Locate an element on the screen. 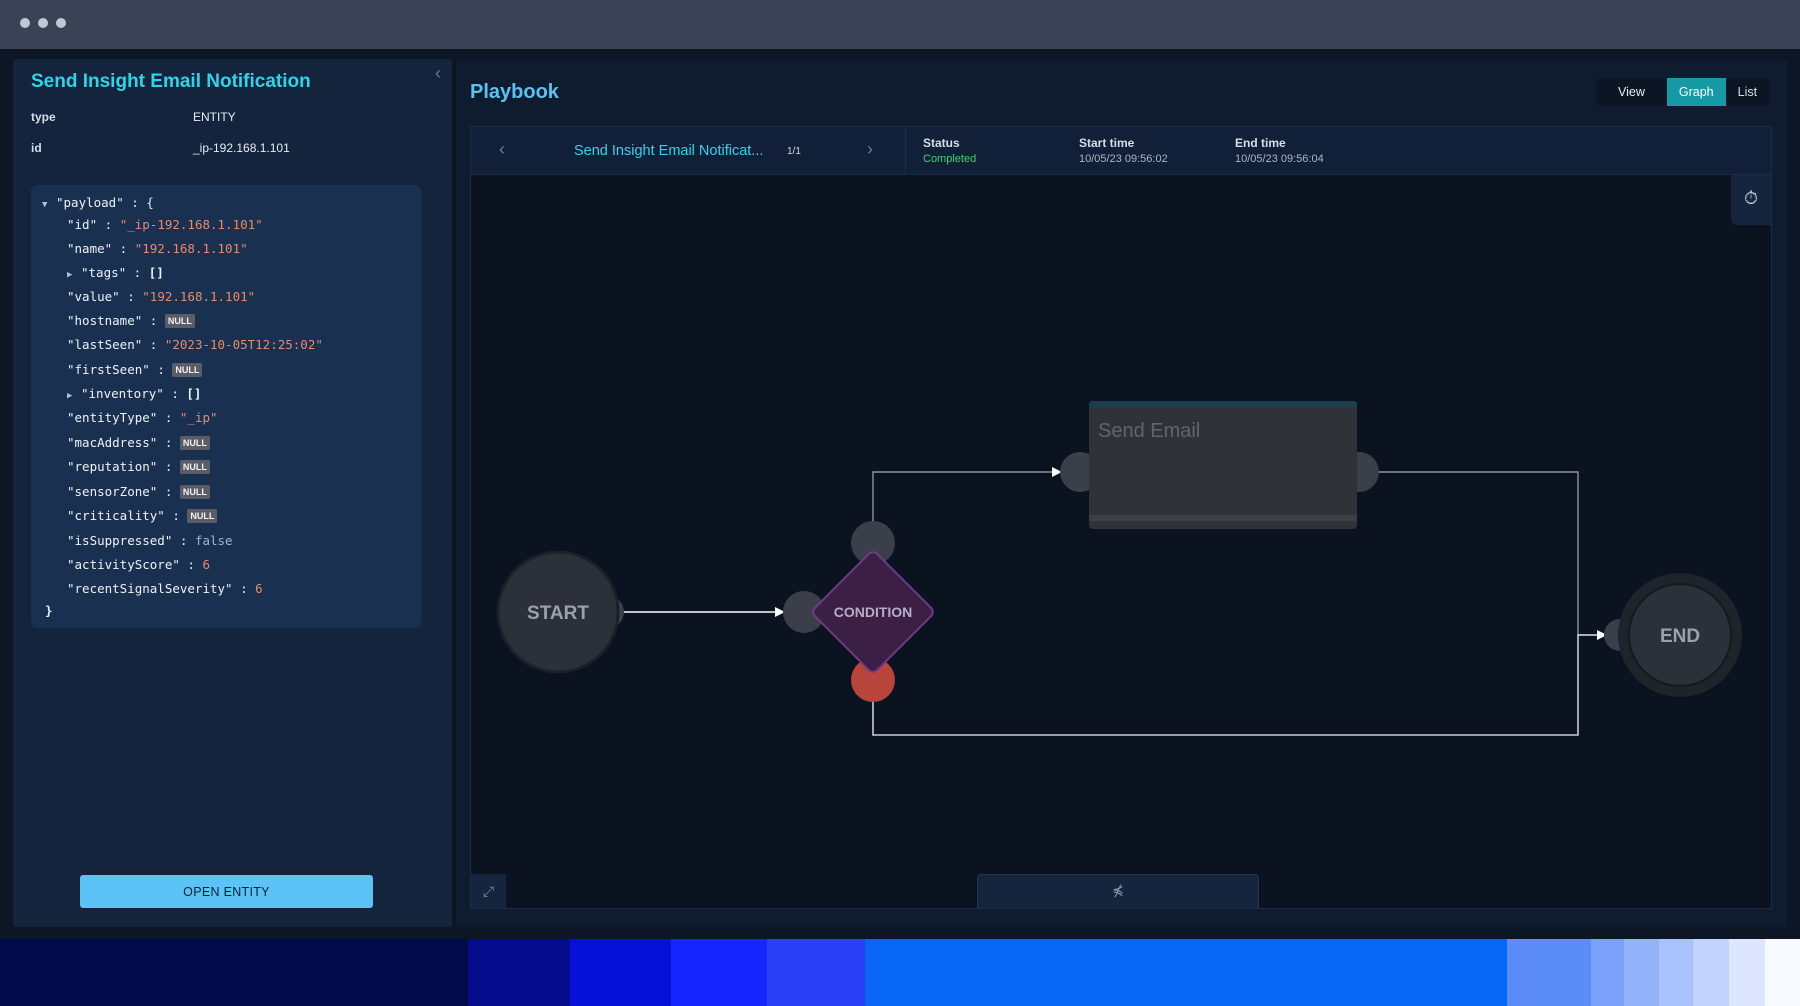 The image size is (1800, 1006). open-entity-button: OPEN ENTITY is located at coordinates (226, 891).